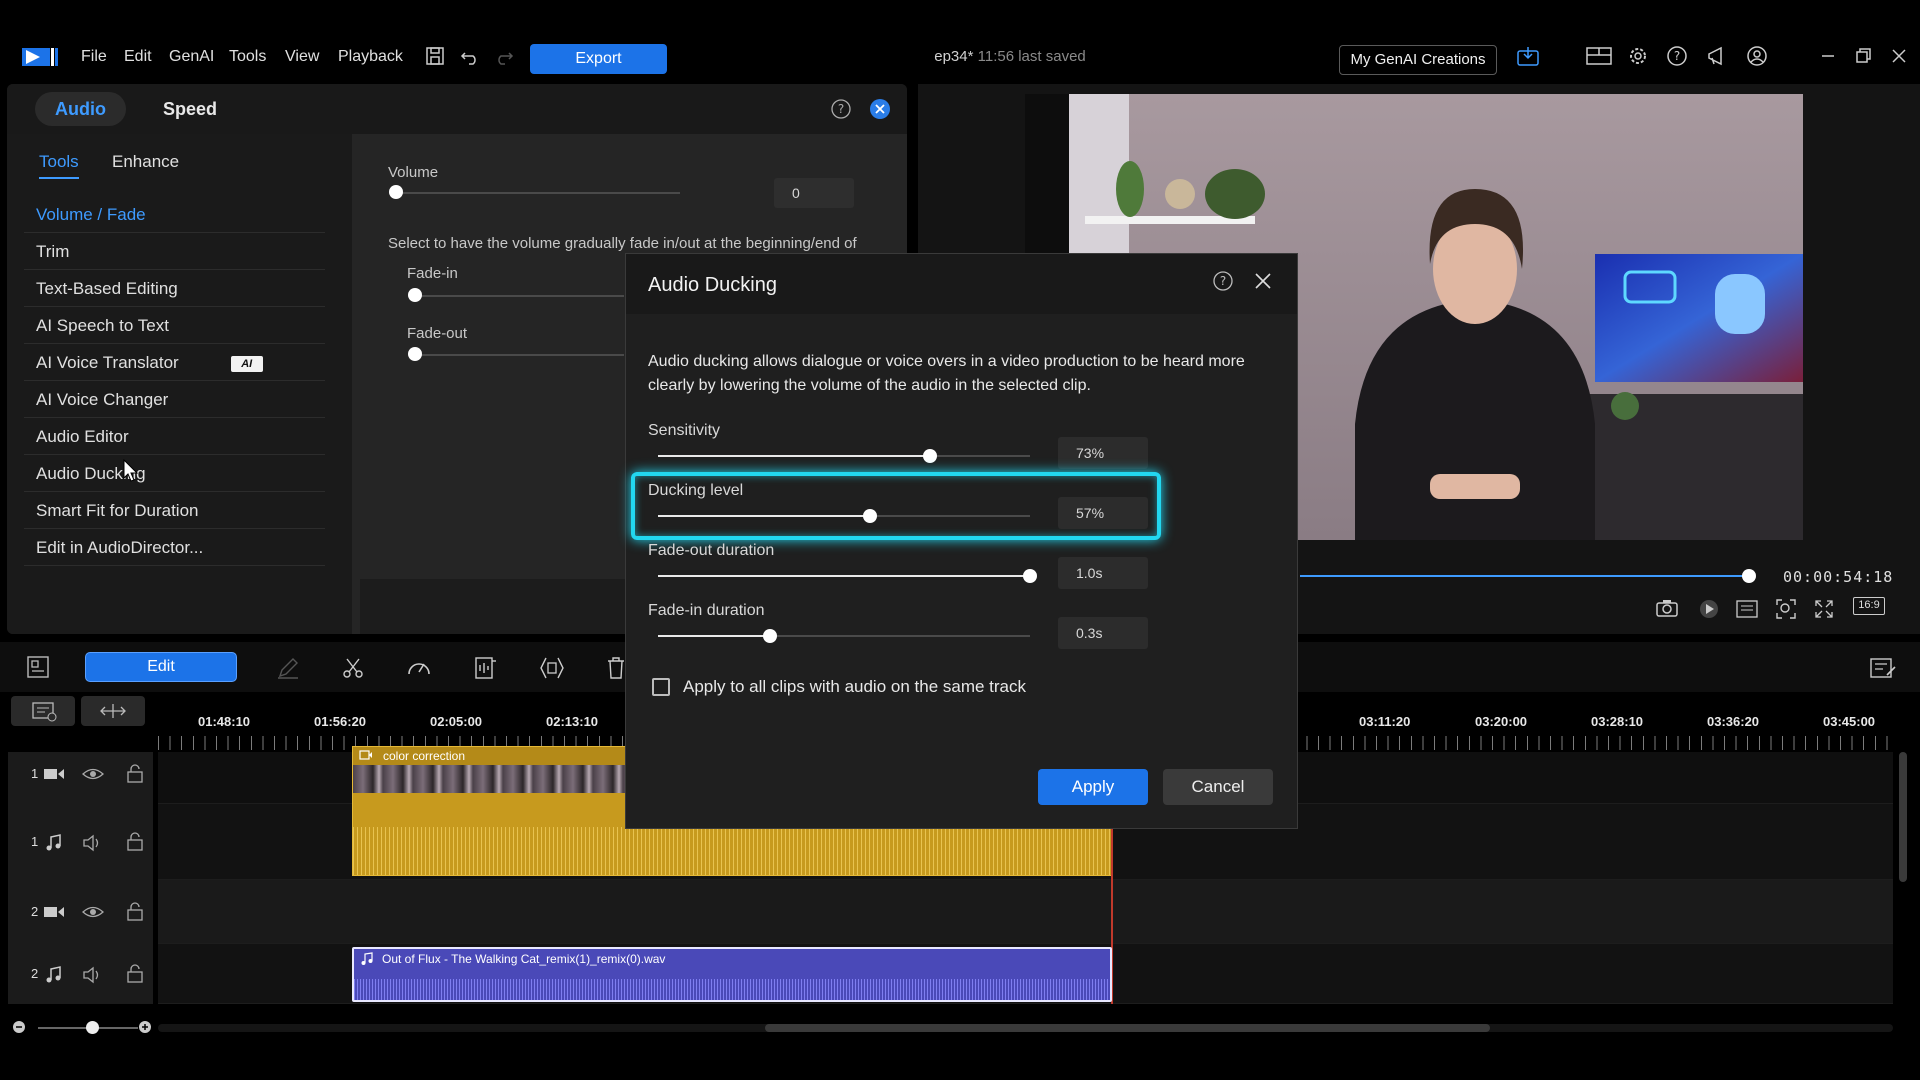 Image resolution: width=1920 pixels, height=1080 pixels. Describe the element at coordinates (246, 363) in the screenshot. I see `ai-badge: AI` at that location.